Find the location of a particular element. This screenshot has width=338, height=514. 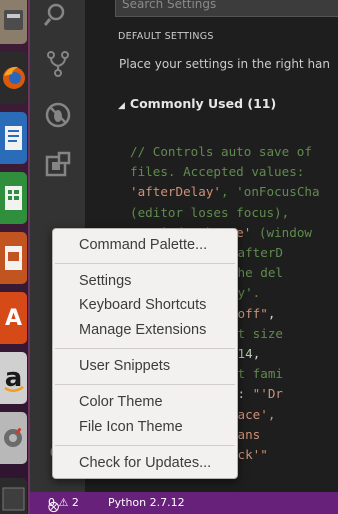

menu-item-settings: Settings is located at coordinates (145, 281).